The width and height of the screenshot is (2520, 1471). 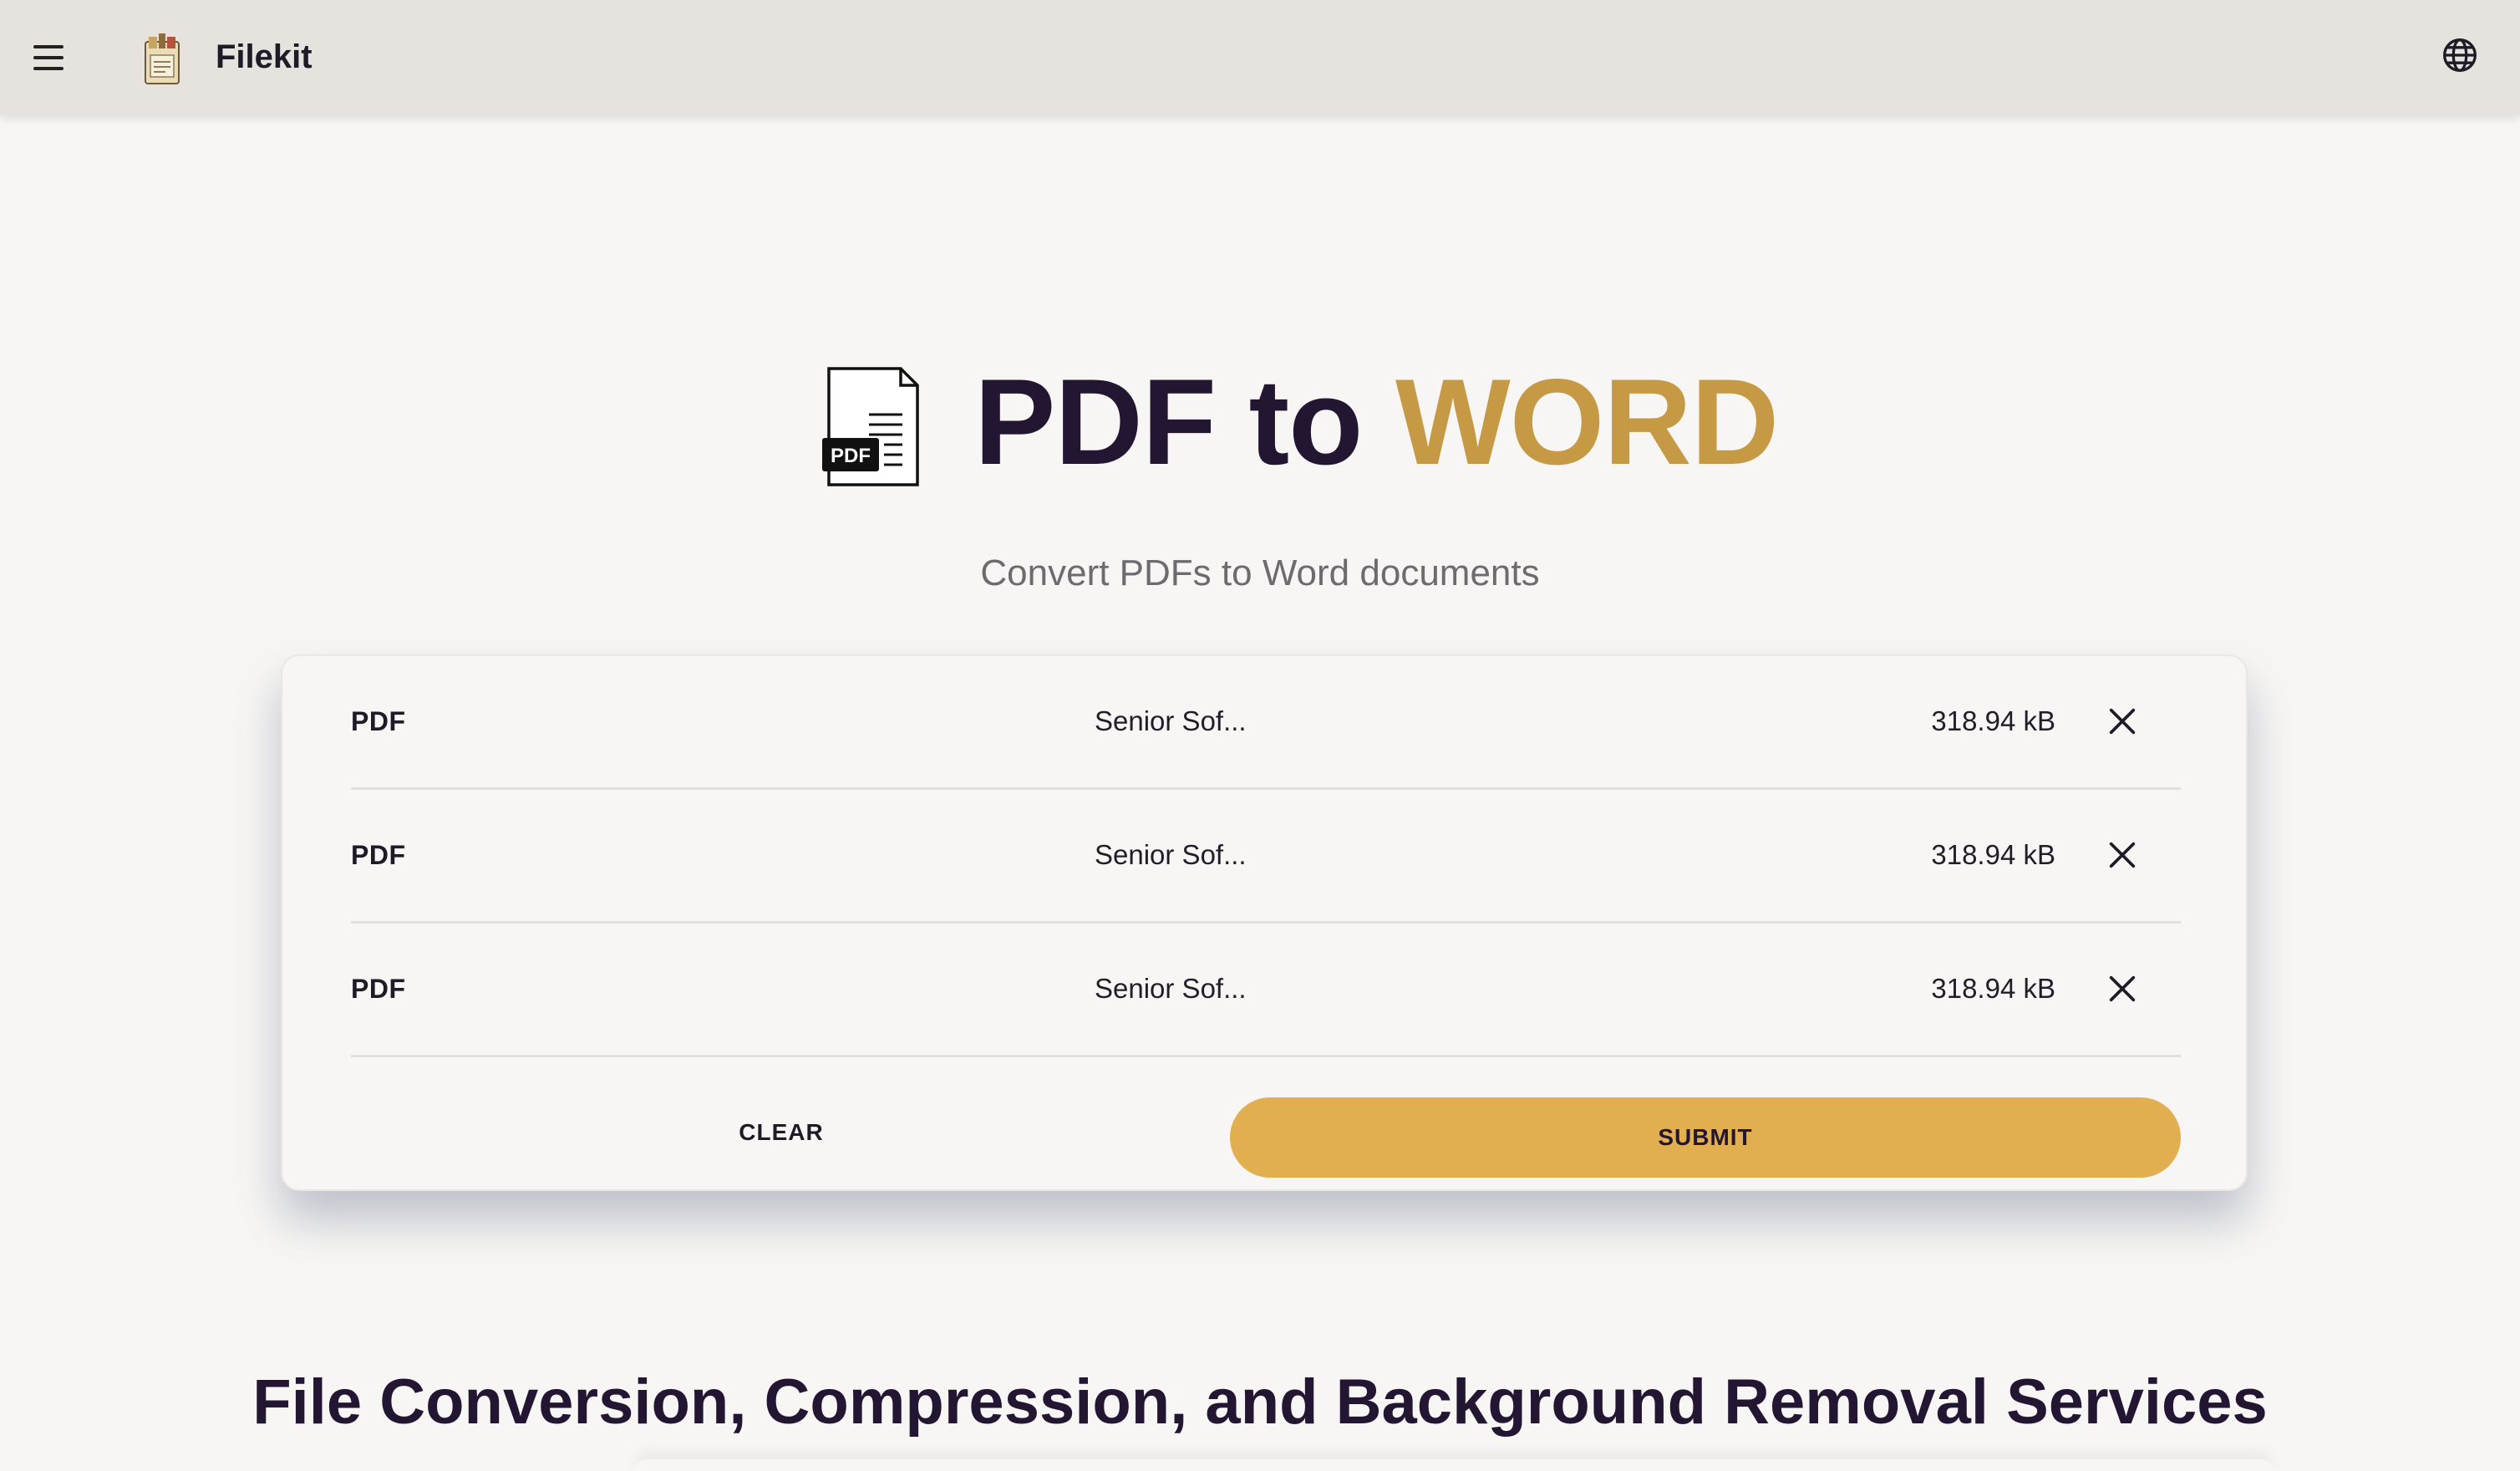 What do you see at coordinates (1260, 572) in the screenshot?
I see `page-subtitle: Convert PDFs to Word documents` at bounding box center [1260, 572].